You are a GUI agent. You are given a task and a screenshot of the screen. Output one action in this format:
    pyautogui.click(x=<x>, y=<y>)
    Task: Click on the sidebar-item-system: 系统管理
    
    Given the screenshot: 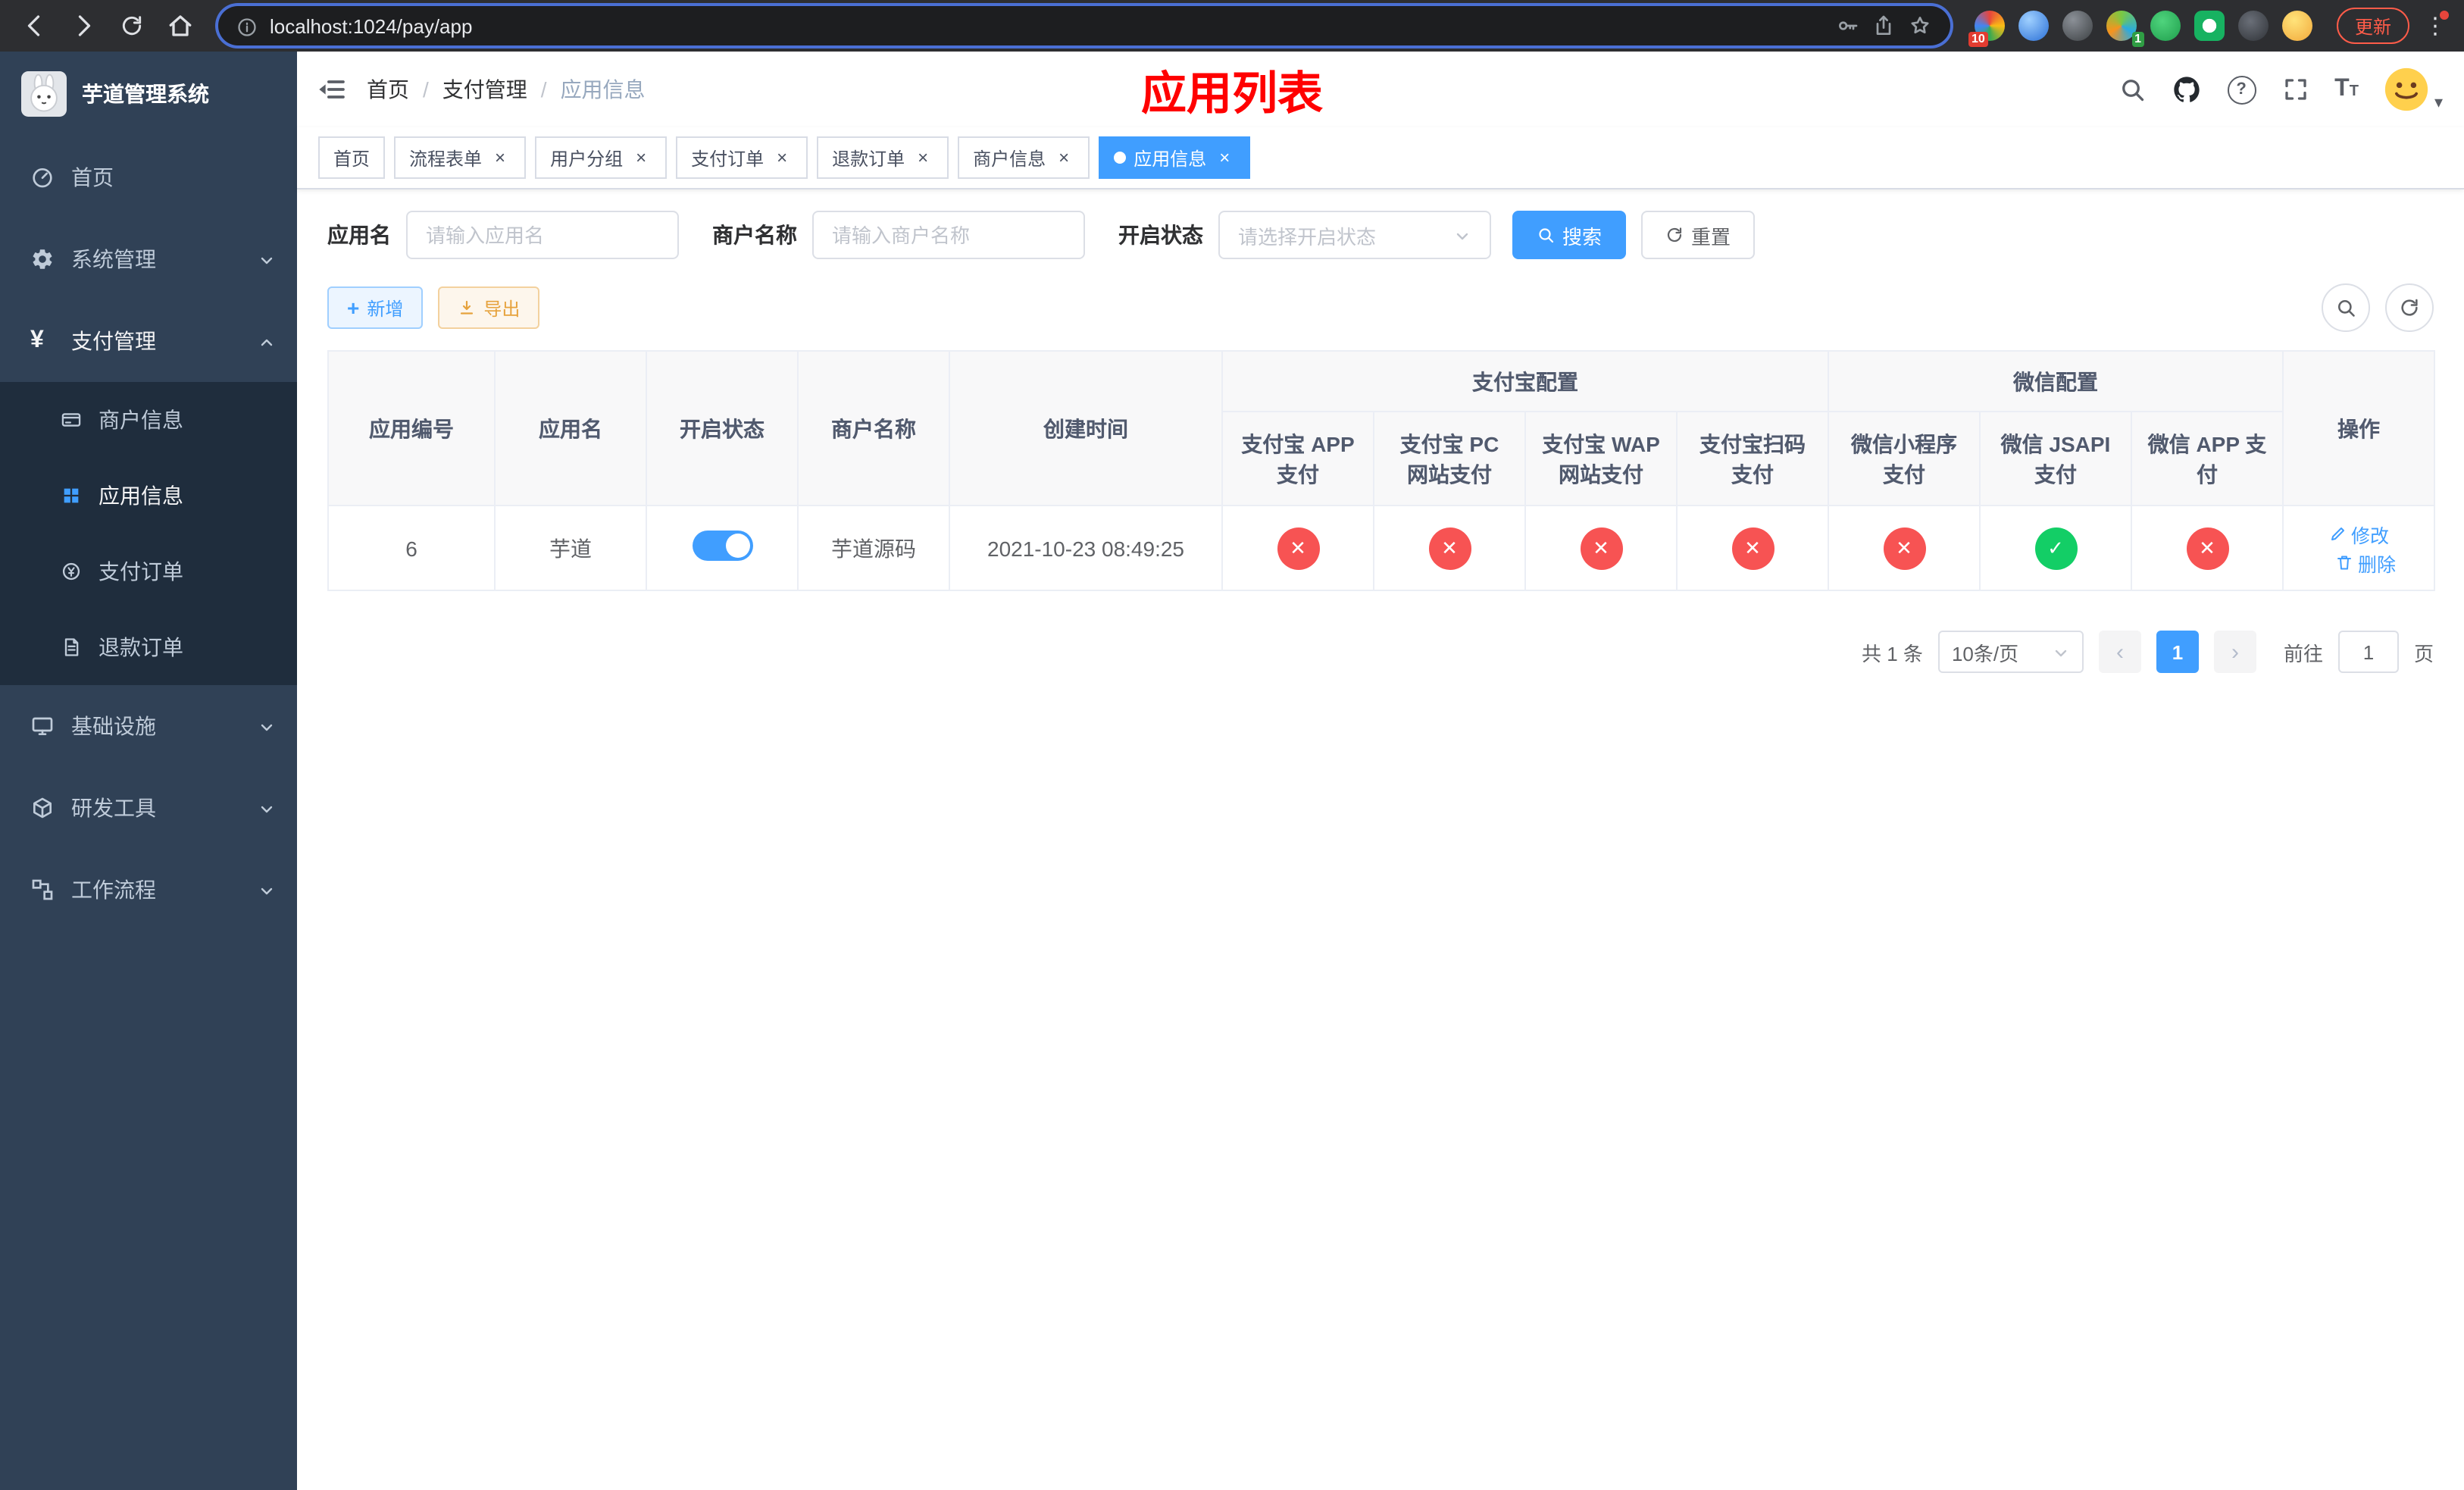 What is the action you would take?
    pyautogui.click(x=148, y=259)
    